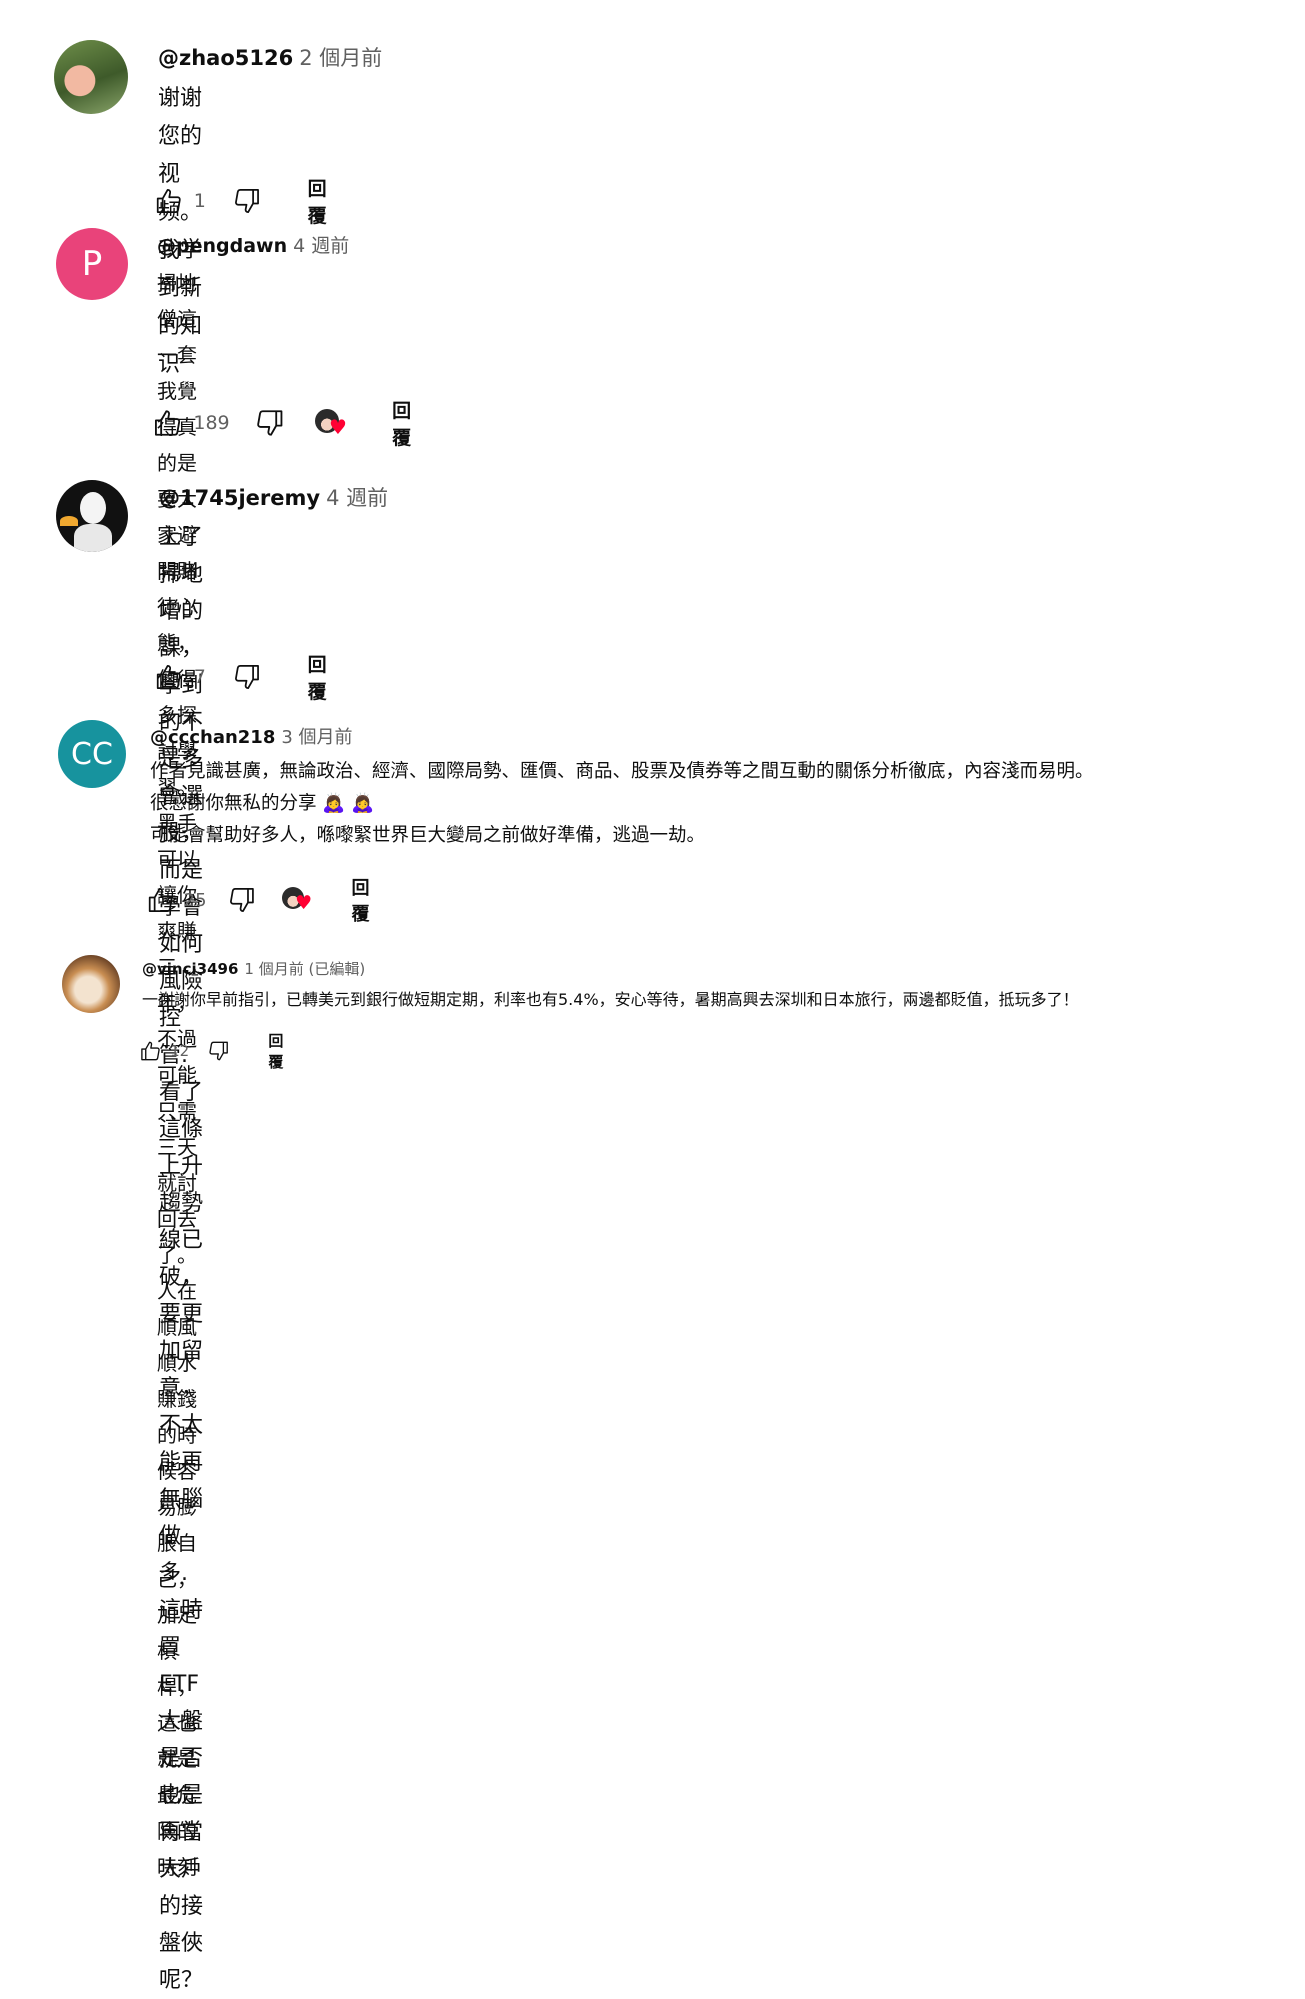 The width and height of the screenshot is (1305, 1999). What do you see at coordinates (180, 1051) in the screenshot?
I see `like-count: 12` at bounding box center [180, 1051].